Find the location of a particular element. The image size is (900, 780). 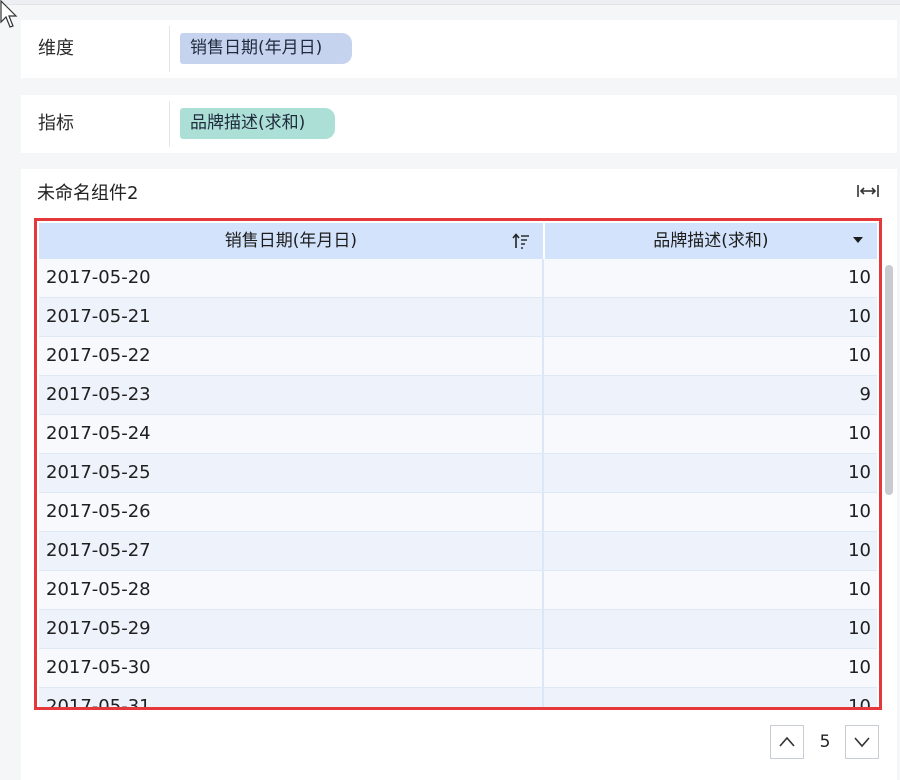

chevron-up-icon is located at coordinates (787, 741).